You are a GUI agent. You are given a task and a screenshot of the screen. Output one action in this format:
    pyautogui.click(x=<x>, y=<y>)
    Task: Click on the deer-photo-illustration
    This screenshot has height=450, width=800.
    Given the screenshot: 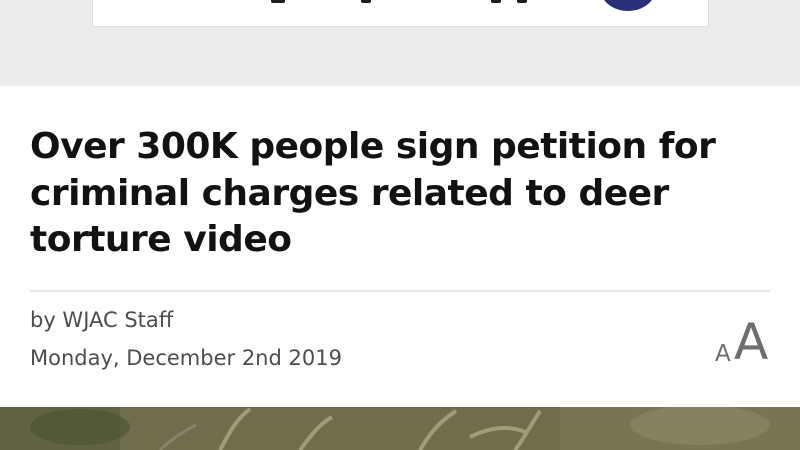 What is the action you would take?
    pyautogui.click(x=400, y=428)
    